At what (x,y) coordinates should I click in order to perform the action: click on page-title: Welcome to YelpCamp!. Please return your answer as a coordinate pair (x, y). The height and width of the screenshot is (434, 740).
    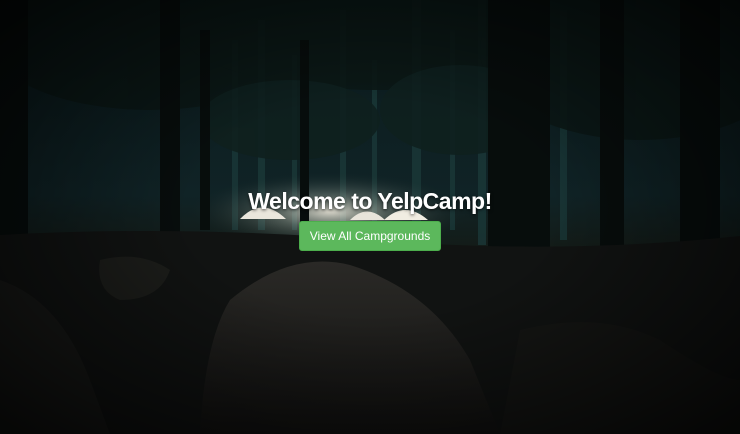
    Looking at the image, I should click on (370, 201).